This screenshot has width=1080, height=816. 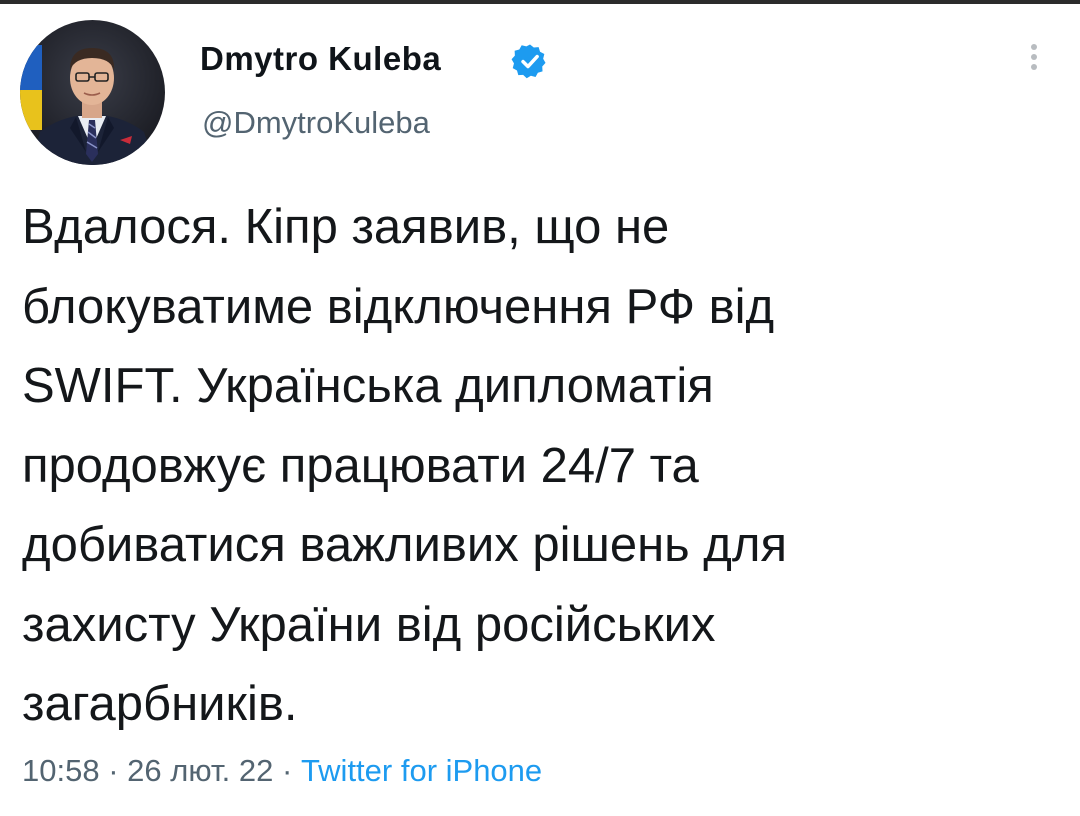 What do you see at coordinates (200, 770) in the screenshot?
I see `tweet-date: 26 лют. 22` at bounding box center [200, 770].